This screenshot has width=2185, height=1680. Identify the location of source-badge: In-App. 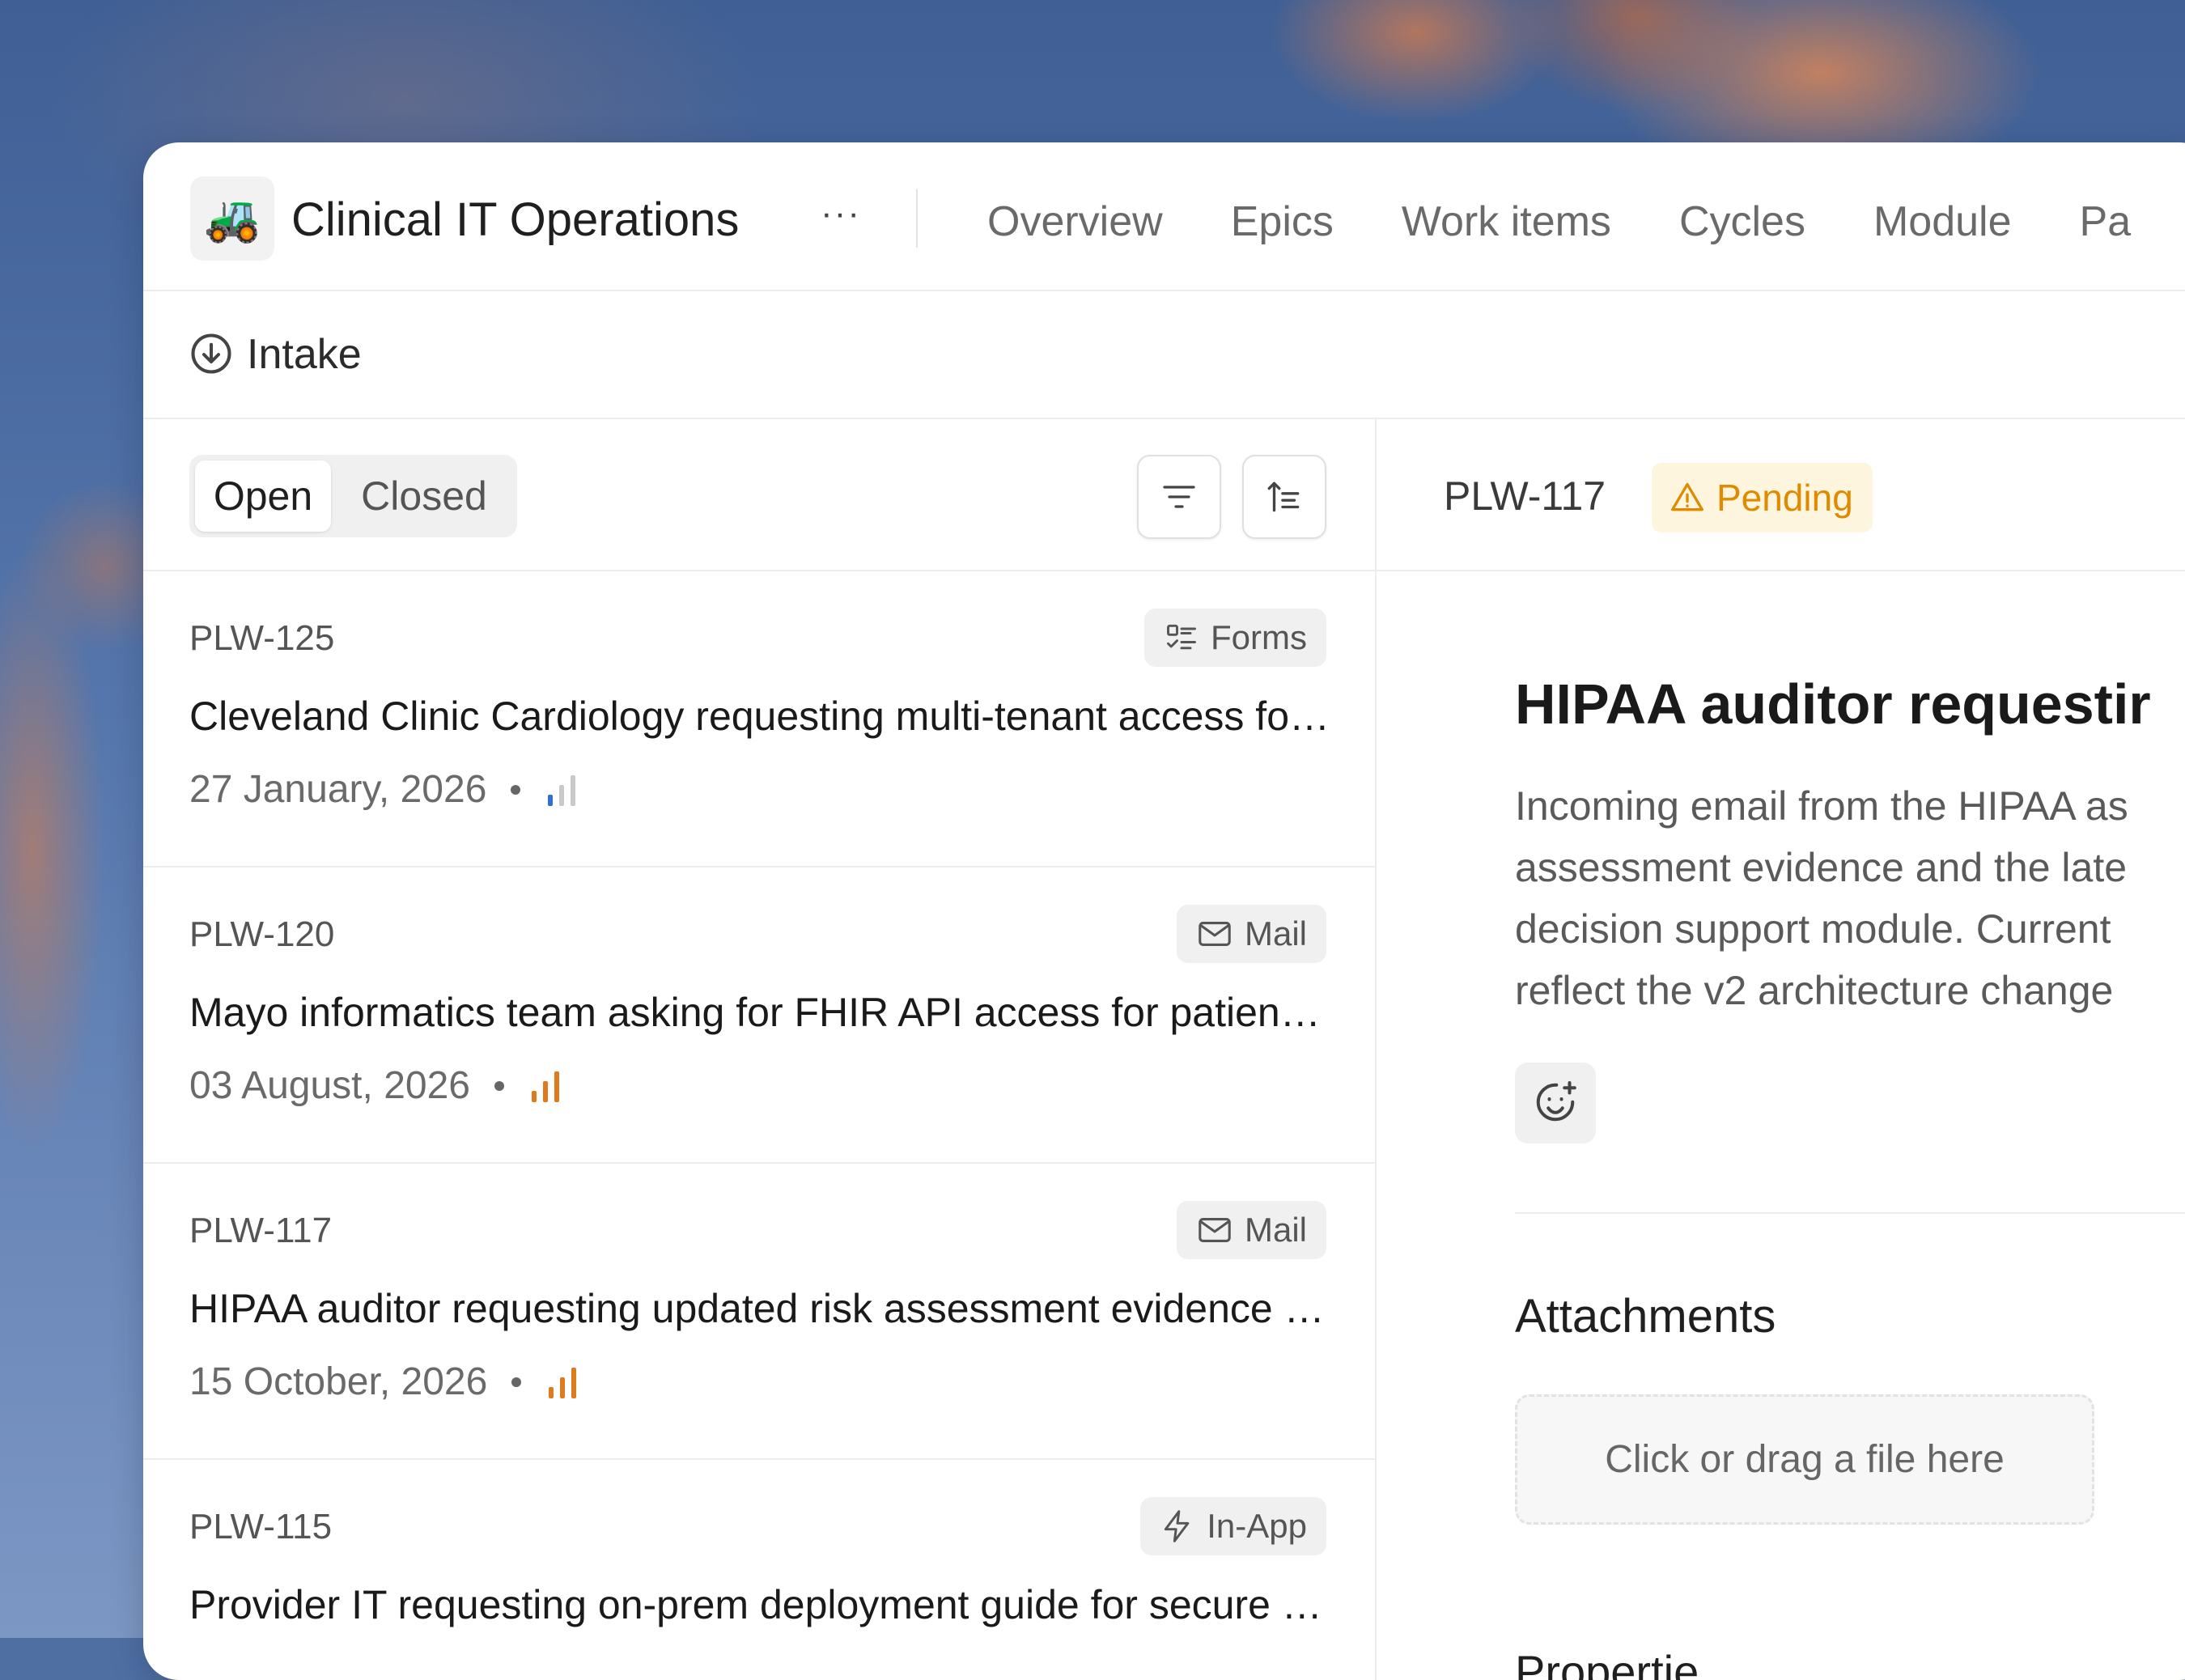
(1233, 1526).